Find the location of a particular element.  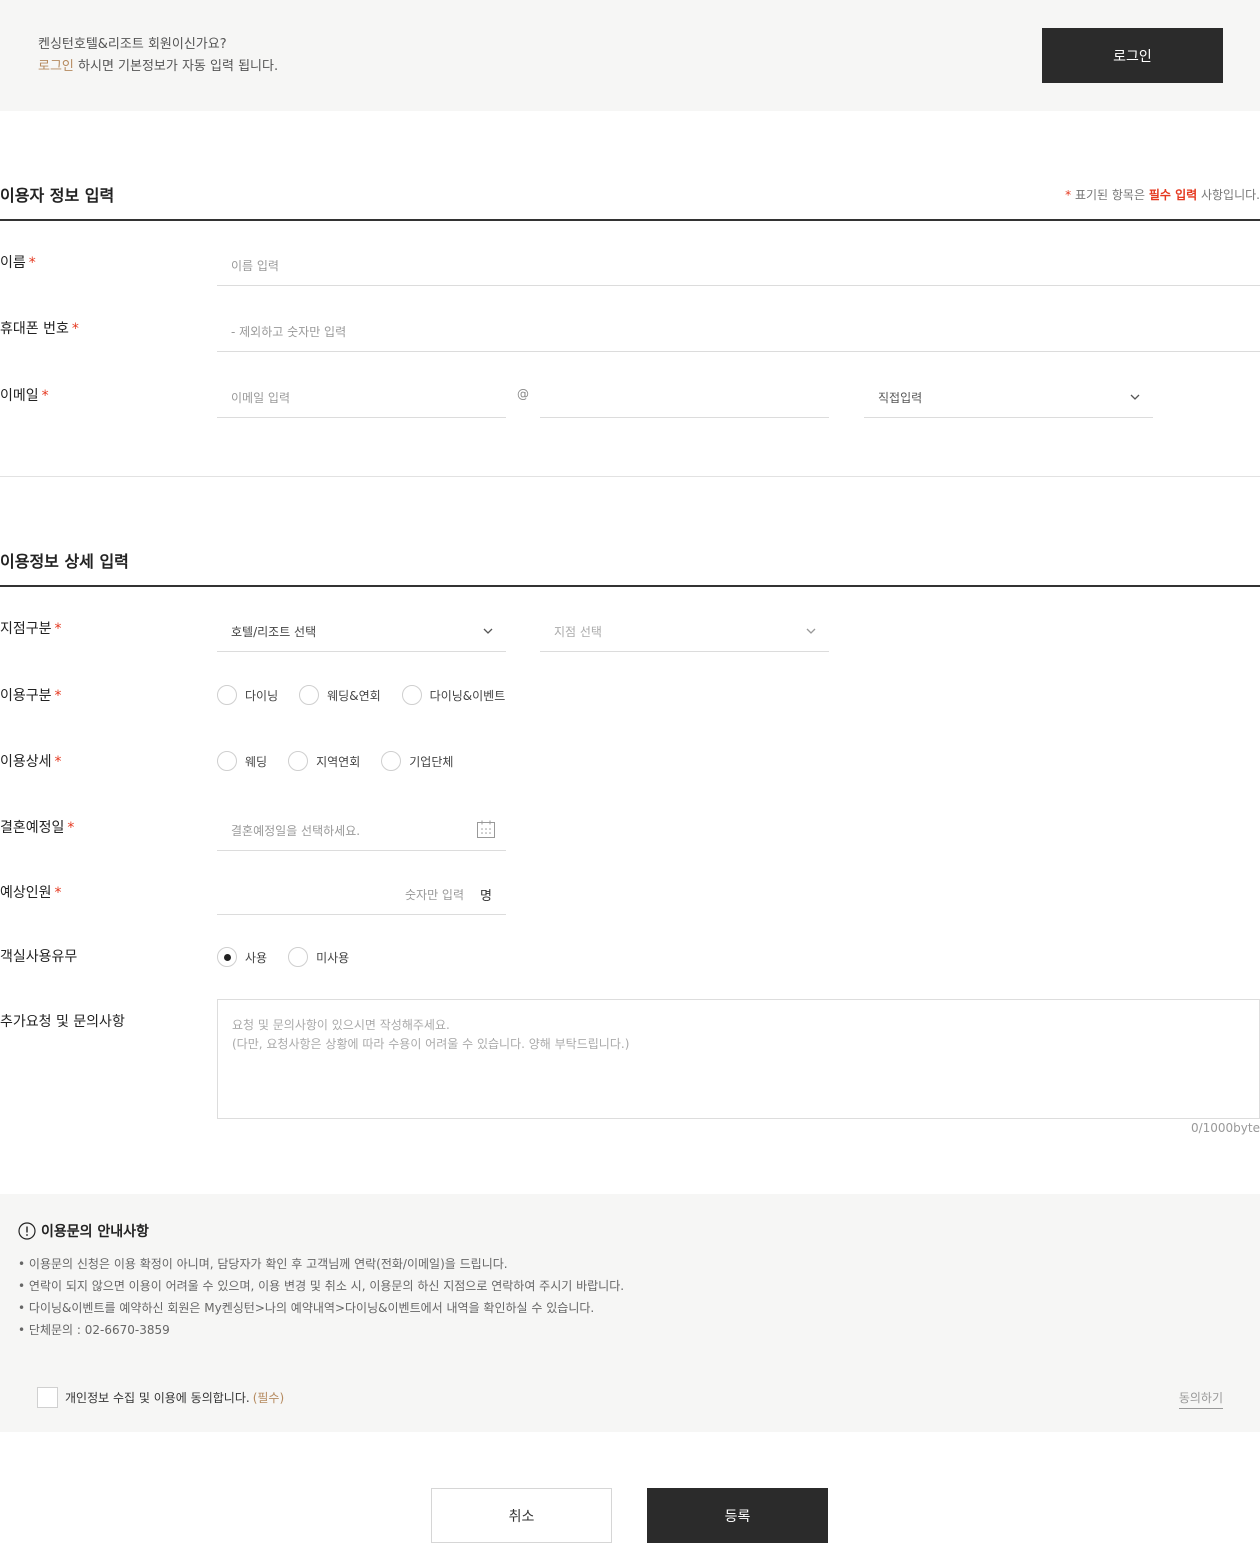

wedding-date-input: 결혼예정일을 선택하세요. is located at coordinates (361, 831).